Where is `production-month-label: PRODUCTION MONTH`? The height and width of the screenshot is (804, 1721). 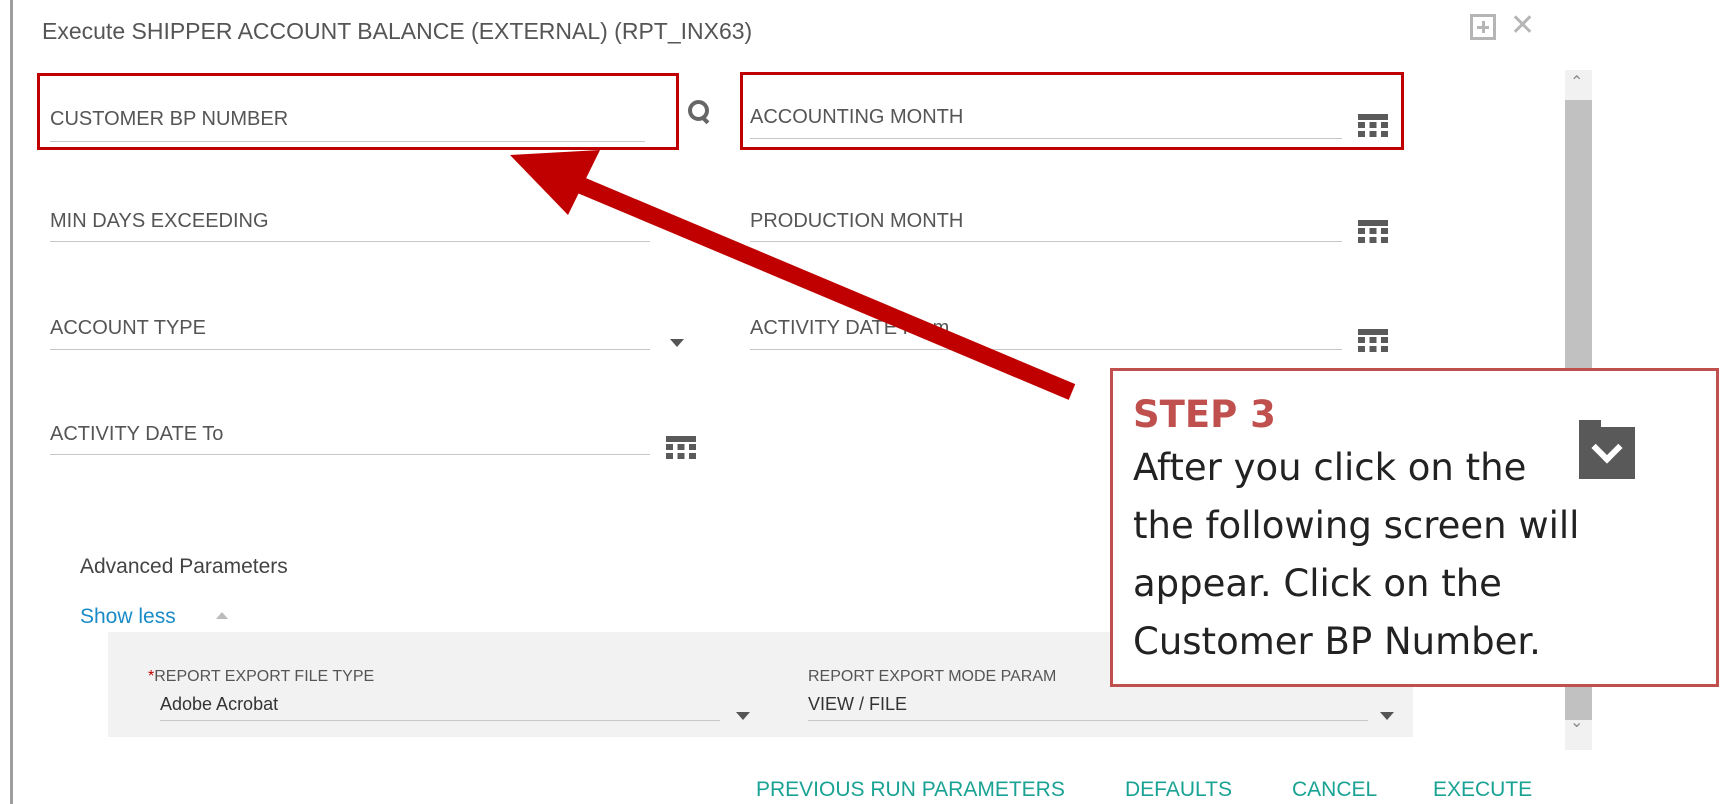
production-month-label: PRODUCTION MONTH is located at coordinates (857, 221).